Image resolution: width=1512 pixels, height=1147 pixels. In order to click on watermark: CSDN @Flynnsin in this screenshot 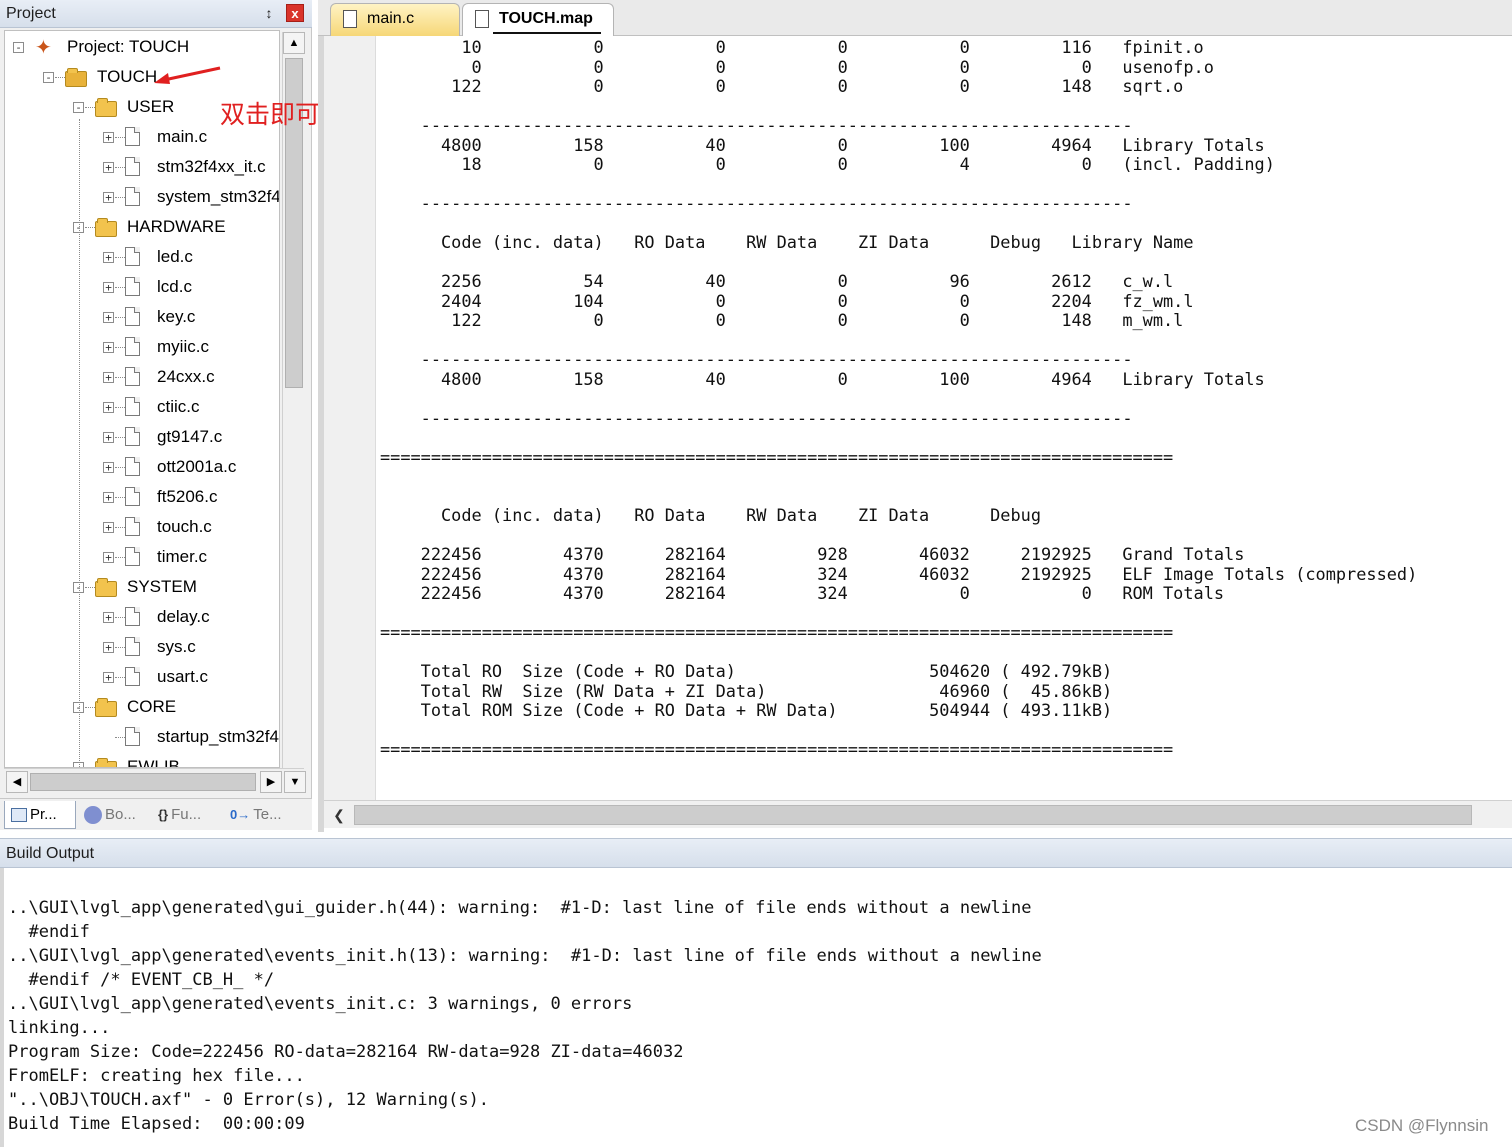, I will do `click(1422, 1125)`.